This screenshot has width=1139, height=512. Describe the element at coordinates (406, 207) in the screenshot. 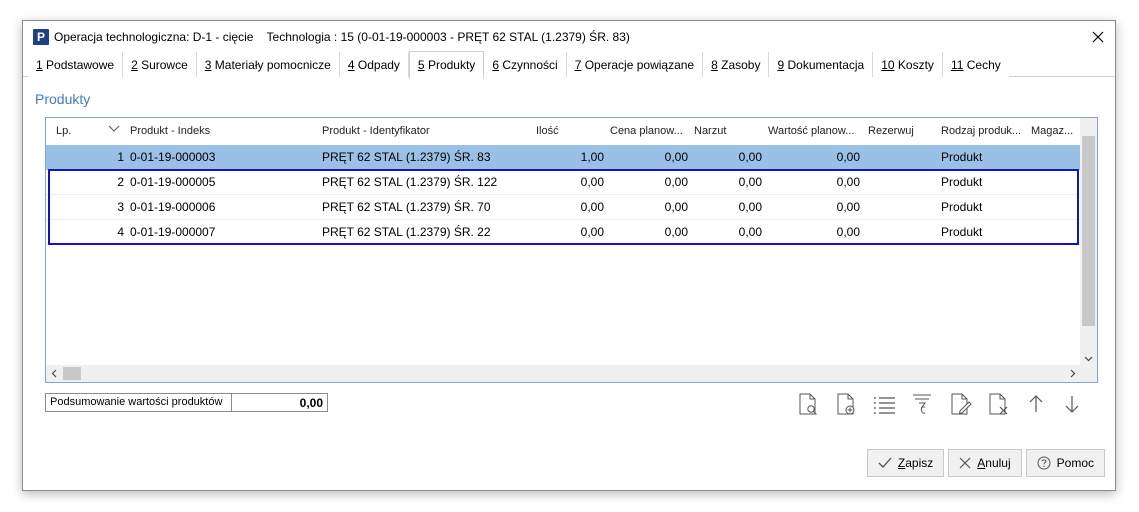

I see `cell-identyfikator: PRĘT 62 STAL (1.2379) ŚR. 70` at that location.